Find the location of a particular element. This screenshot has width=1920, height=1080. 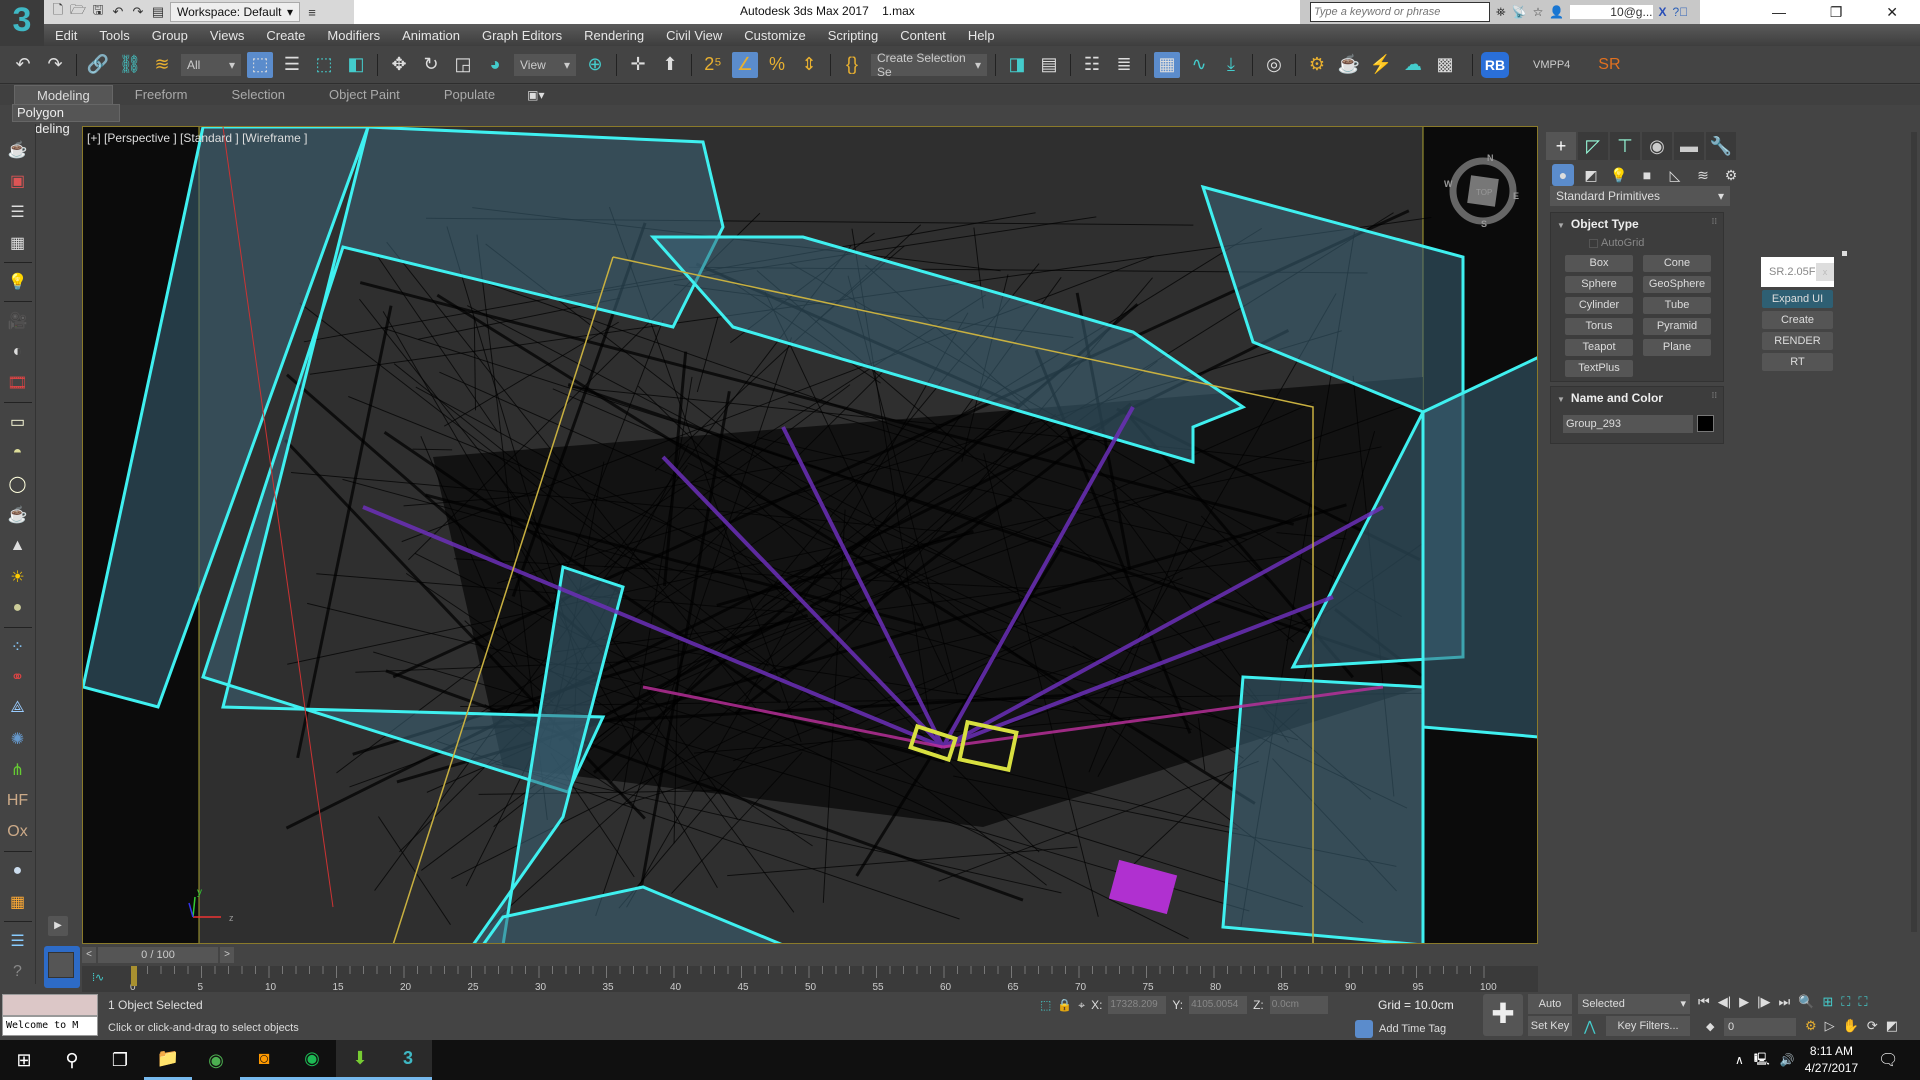

cone-light-icon: ▲ is located at coordinates (18, 546).